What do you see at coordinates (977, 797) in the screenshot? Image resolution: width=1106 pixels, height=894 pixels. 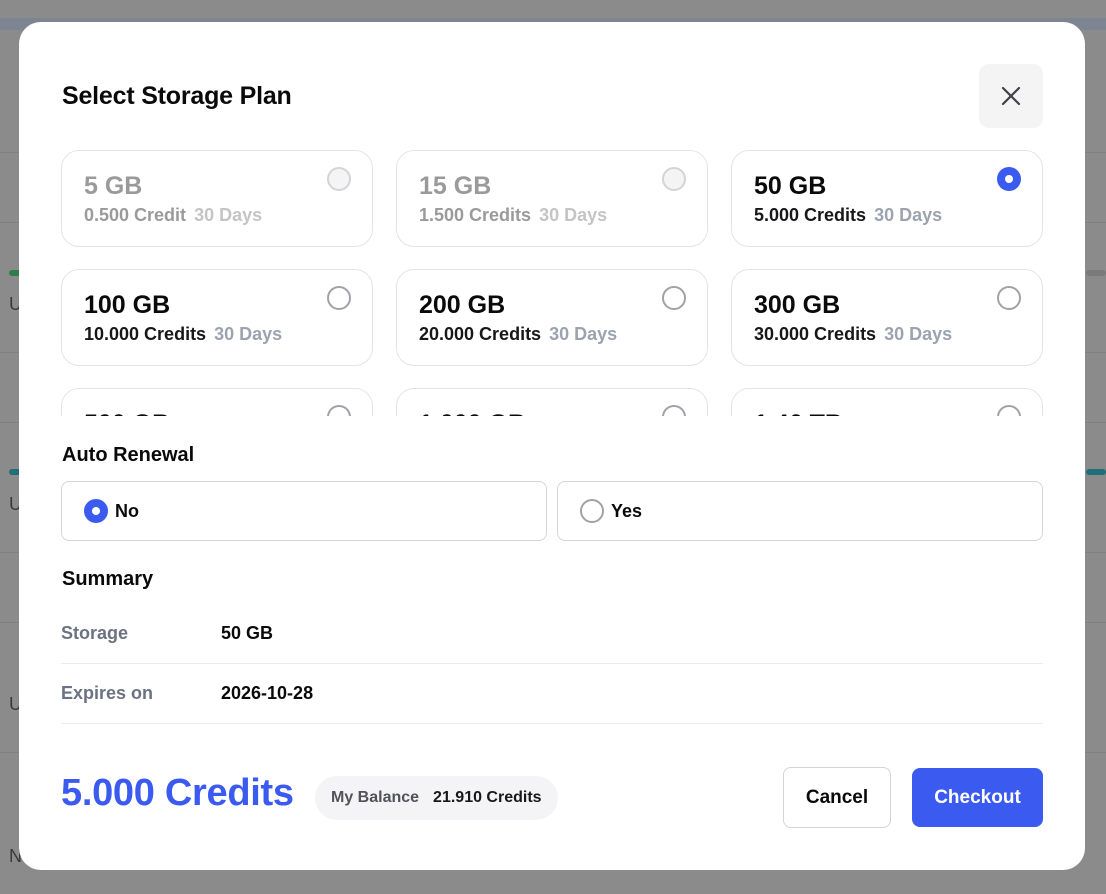 I see `checkout-button: Checkout` at bounding box center [977, 797].